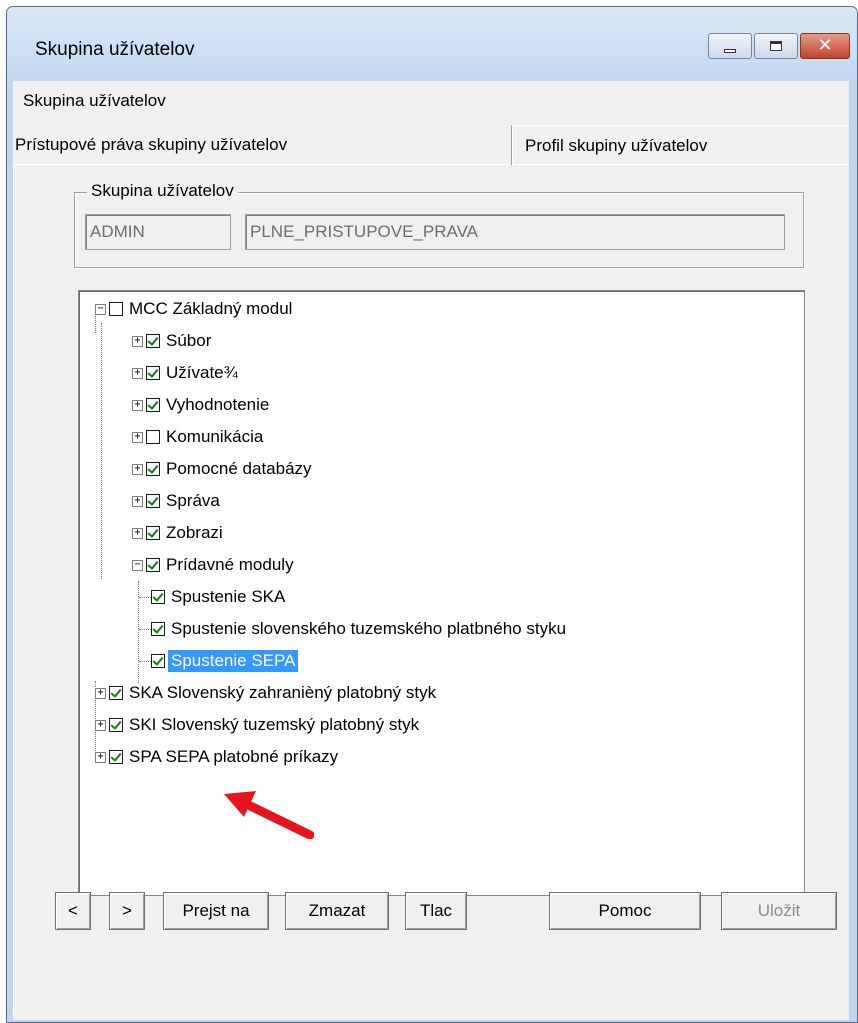 The height and width of the screenshot is (1023, 858). Describe the element at coordinates (194, 532) in the screenshot. I see `tree-node-label: Zobrazi` at that location.